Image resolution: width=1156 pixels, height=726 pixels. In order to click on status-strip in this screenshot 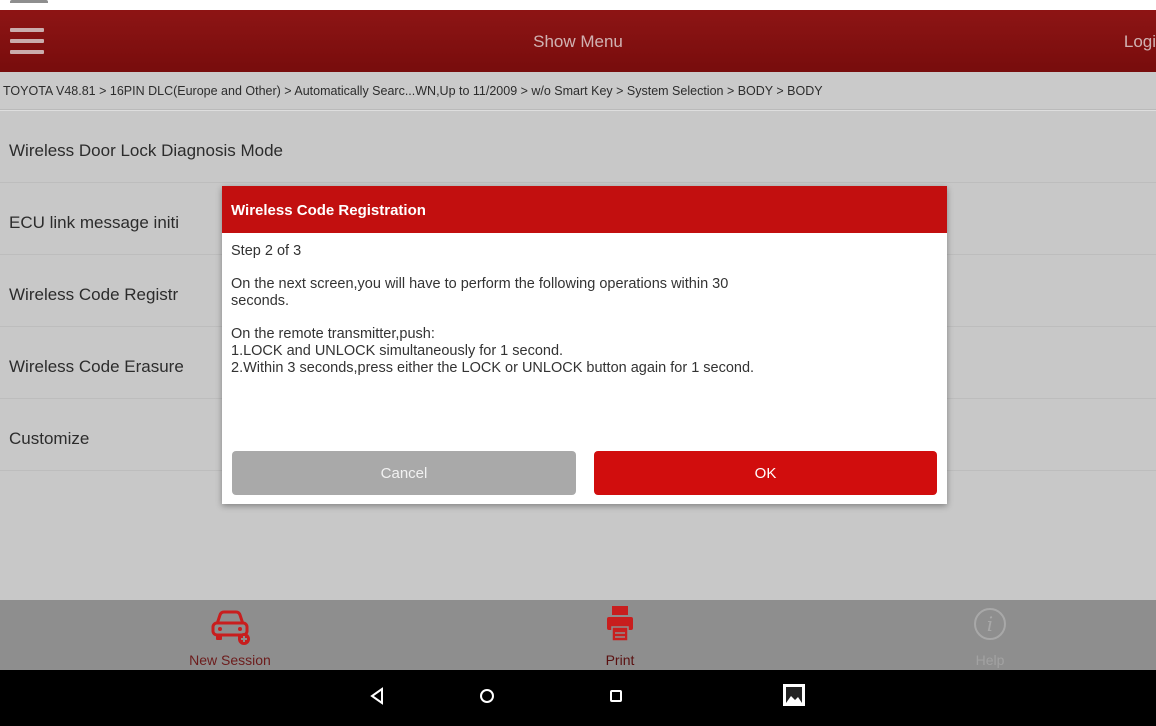, I will do `click(578, 5)`.